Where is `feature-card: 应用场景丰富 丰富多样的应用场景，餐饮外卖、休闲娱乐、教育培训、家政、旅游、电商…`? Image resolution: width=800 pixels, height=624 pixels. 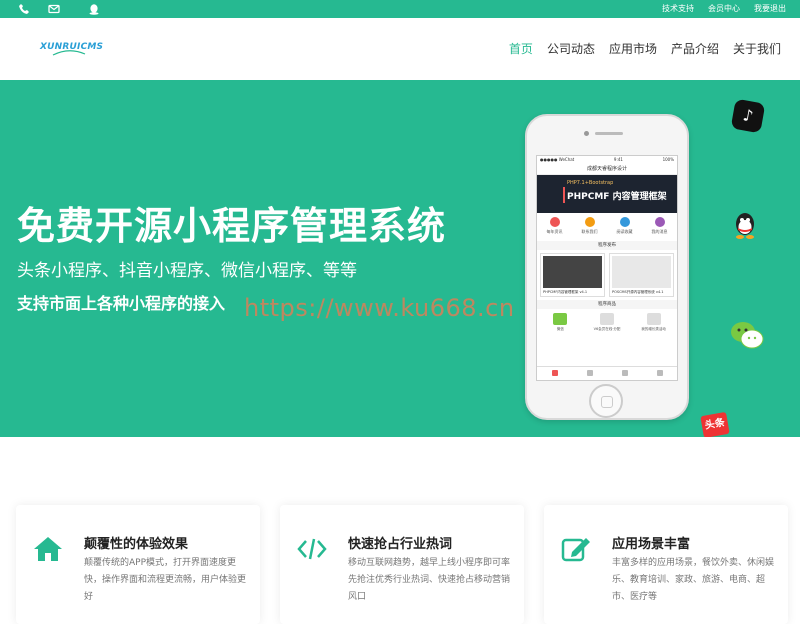
feature-card: 应用场景丰富 丰富多样的应用场景，餐饮外卖、休闲娱乐、教育培训、家政、旅游、电商… is located at coordinates (666, 564).